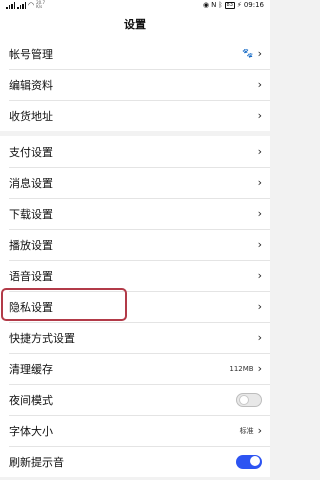 The image size is (320, 480). I want to click on bluetooth-icon: ᛒ, so click(220, 5).